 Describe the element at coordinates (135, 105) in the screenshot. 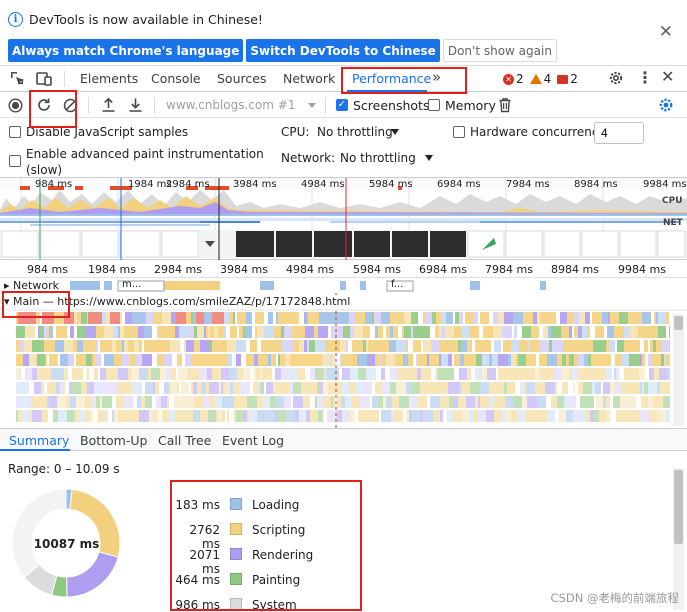

I see `save-profile-icon` at that location.